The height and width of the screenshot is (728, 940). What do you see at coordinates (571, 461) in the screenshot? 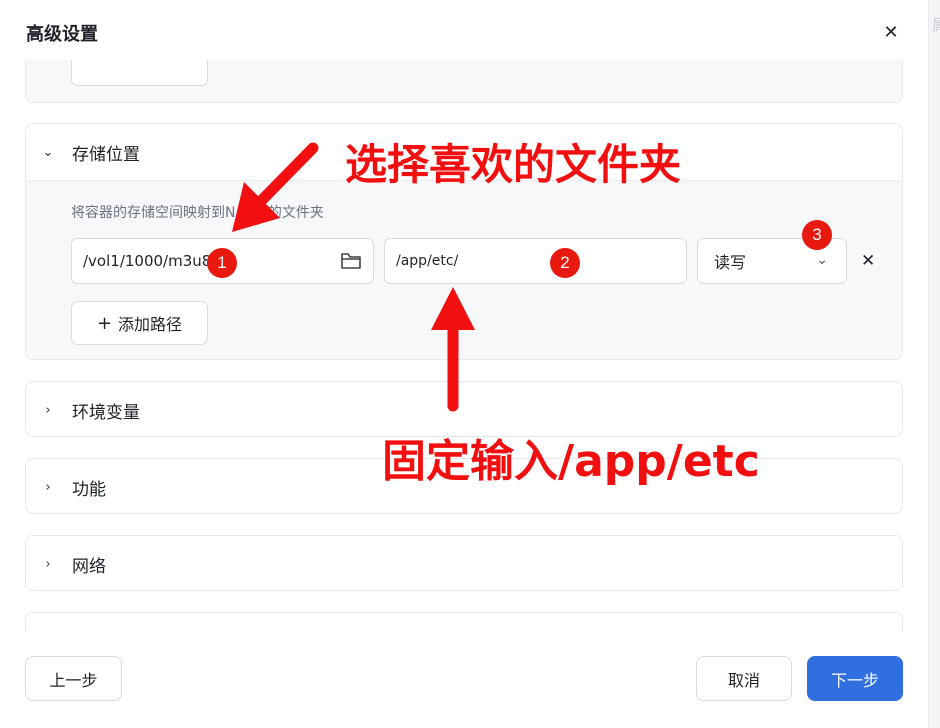
I see `annotation-fixed-input: 固定输入/app/etc` at bounding box center [571, 461].